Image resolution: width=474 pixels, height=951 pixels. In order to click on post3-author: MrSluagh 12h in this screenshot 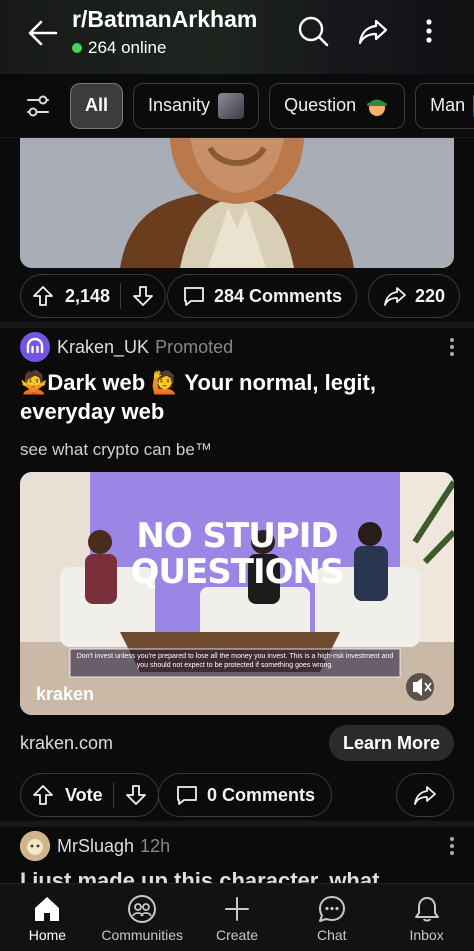, I will do `click(113, 846)`.